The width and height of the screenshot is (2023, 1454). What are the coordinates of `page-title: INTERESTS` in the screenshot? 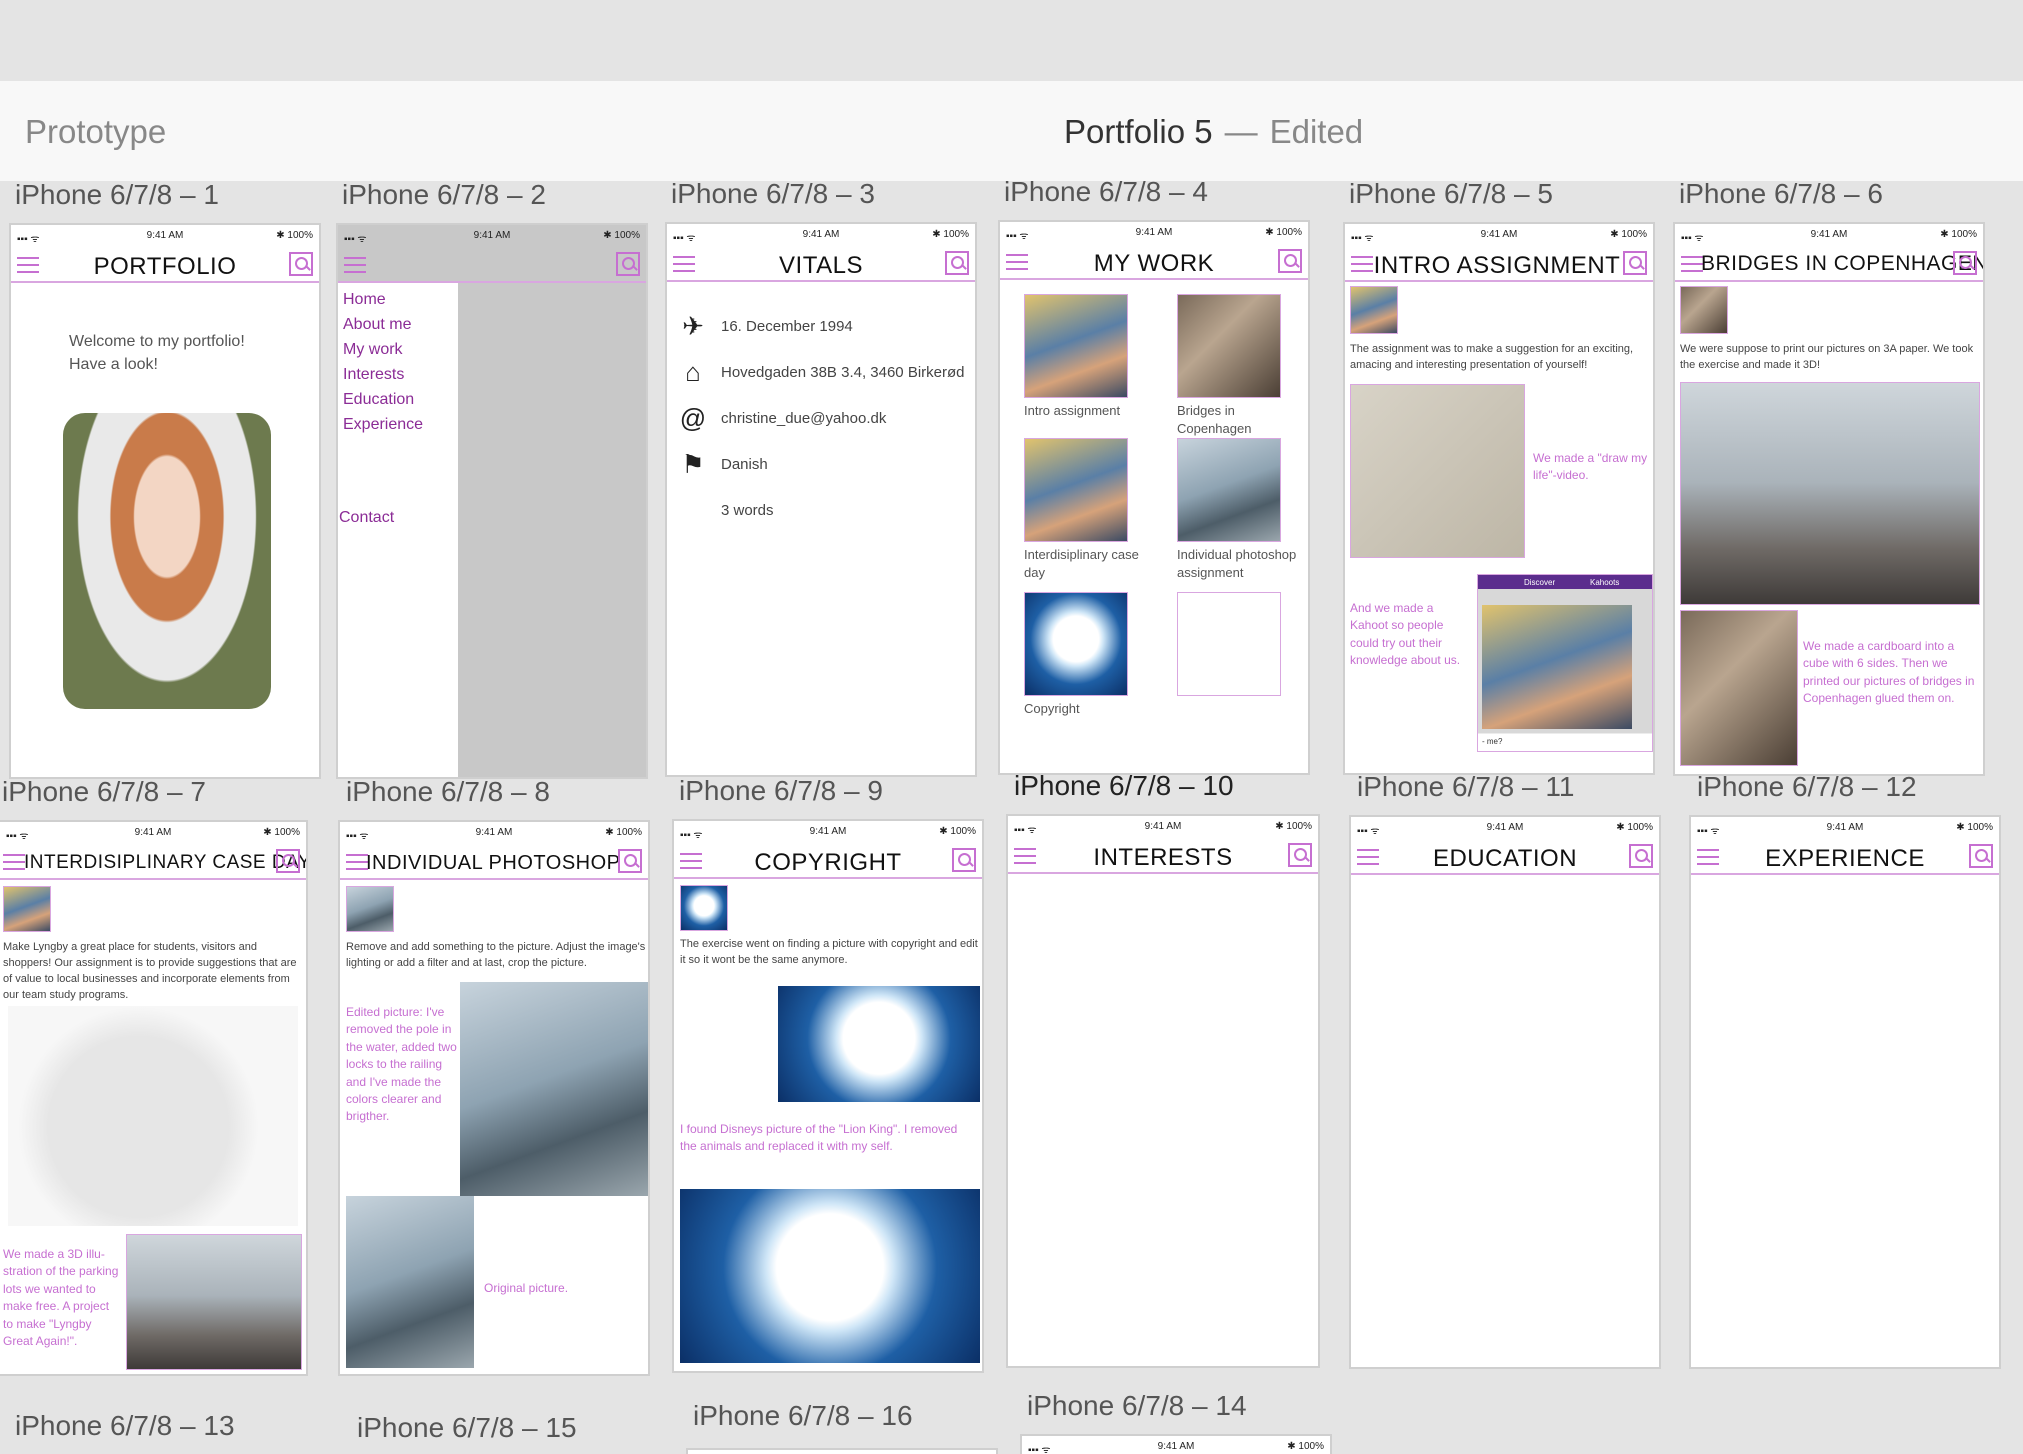 It's located at (1163, 857).